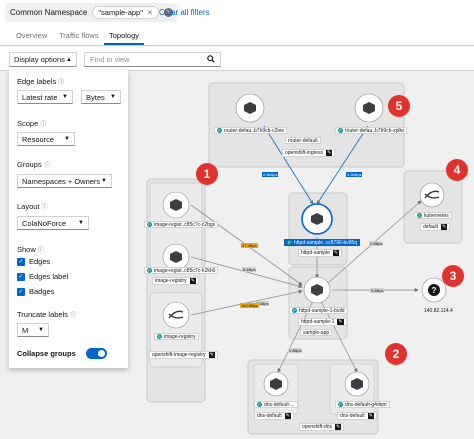  What do you see at coordinates (432, 195) in the screenshot?
I see `kubernetes-node` at bounding box center [432, 195].